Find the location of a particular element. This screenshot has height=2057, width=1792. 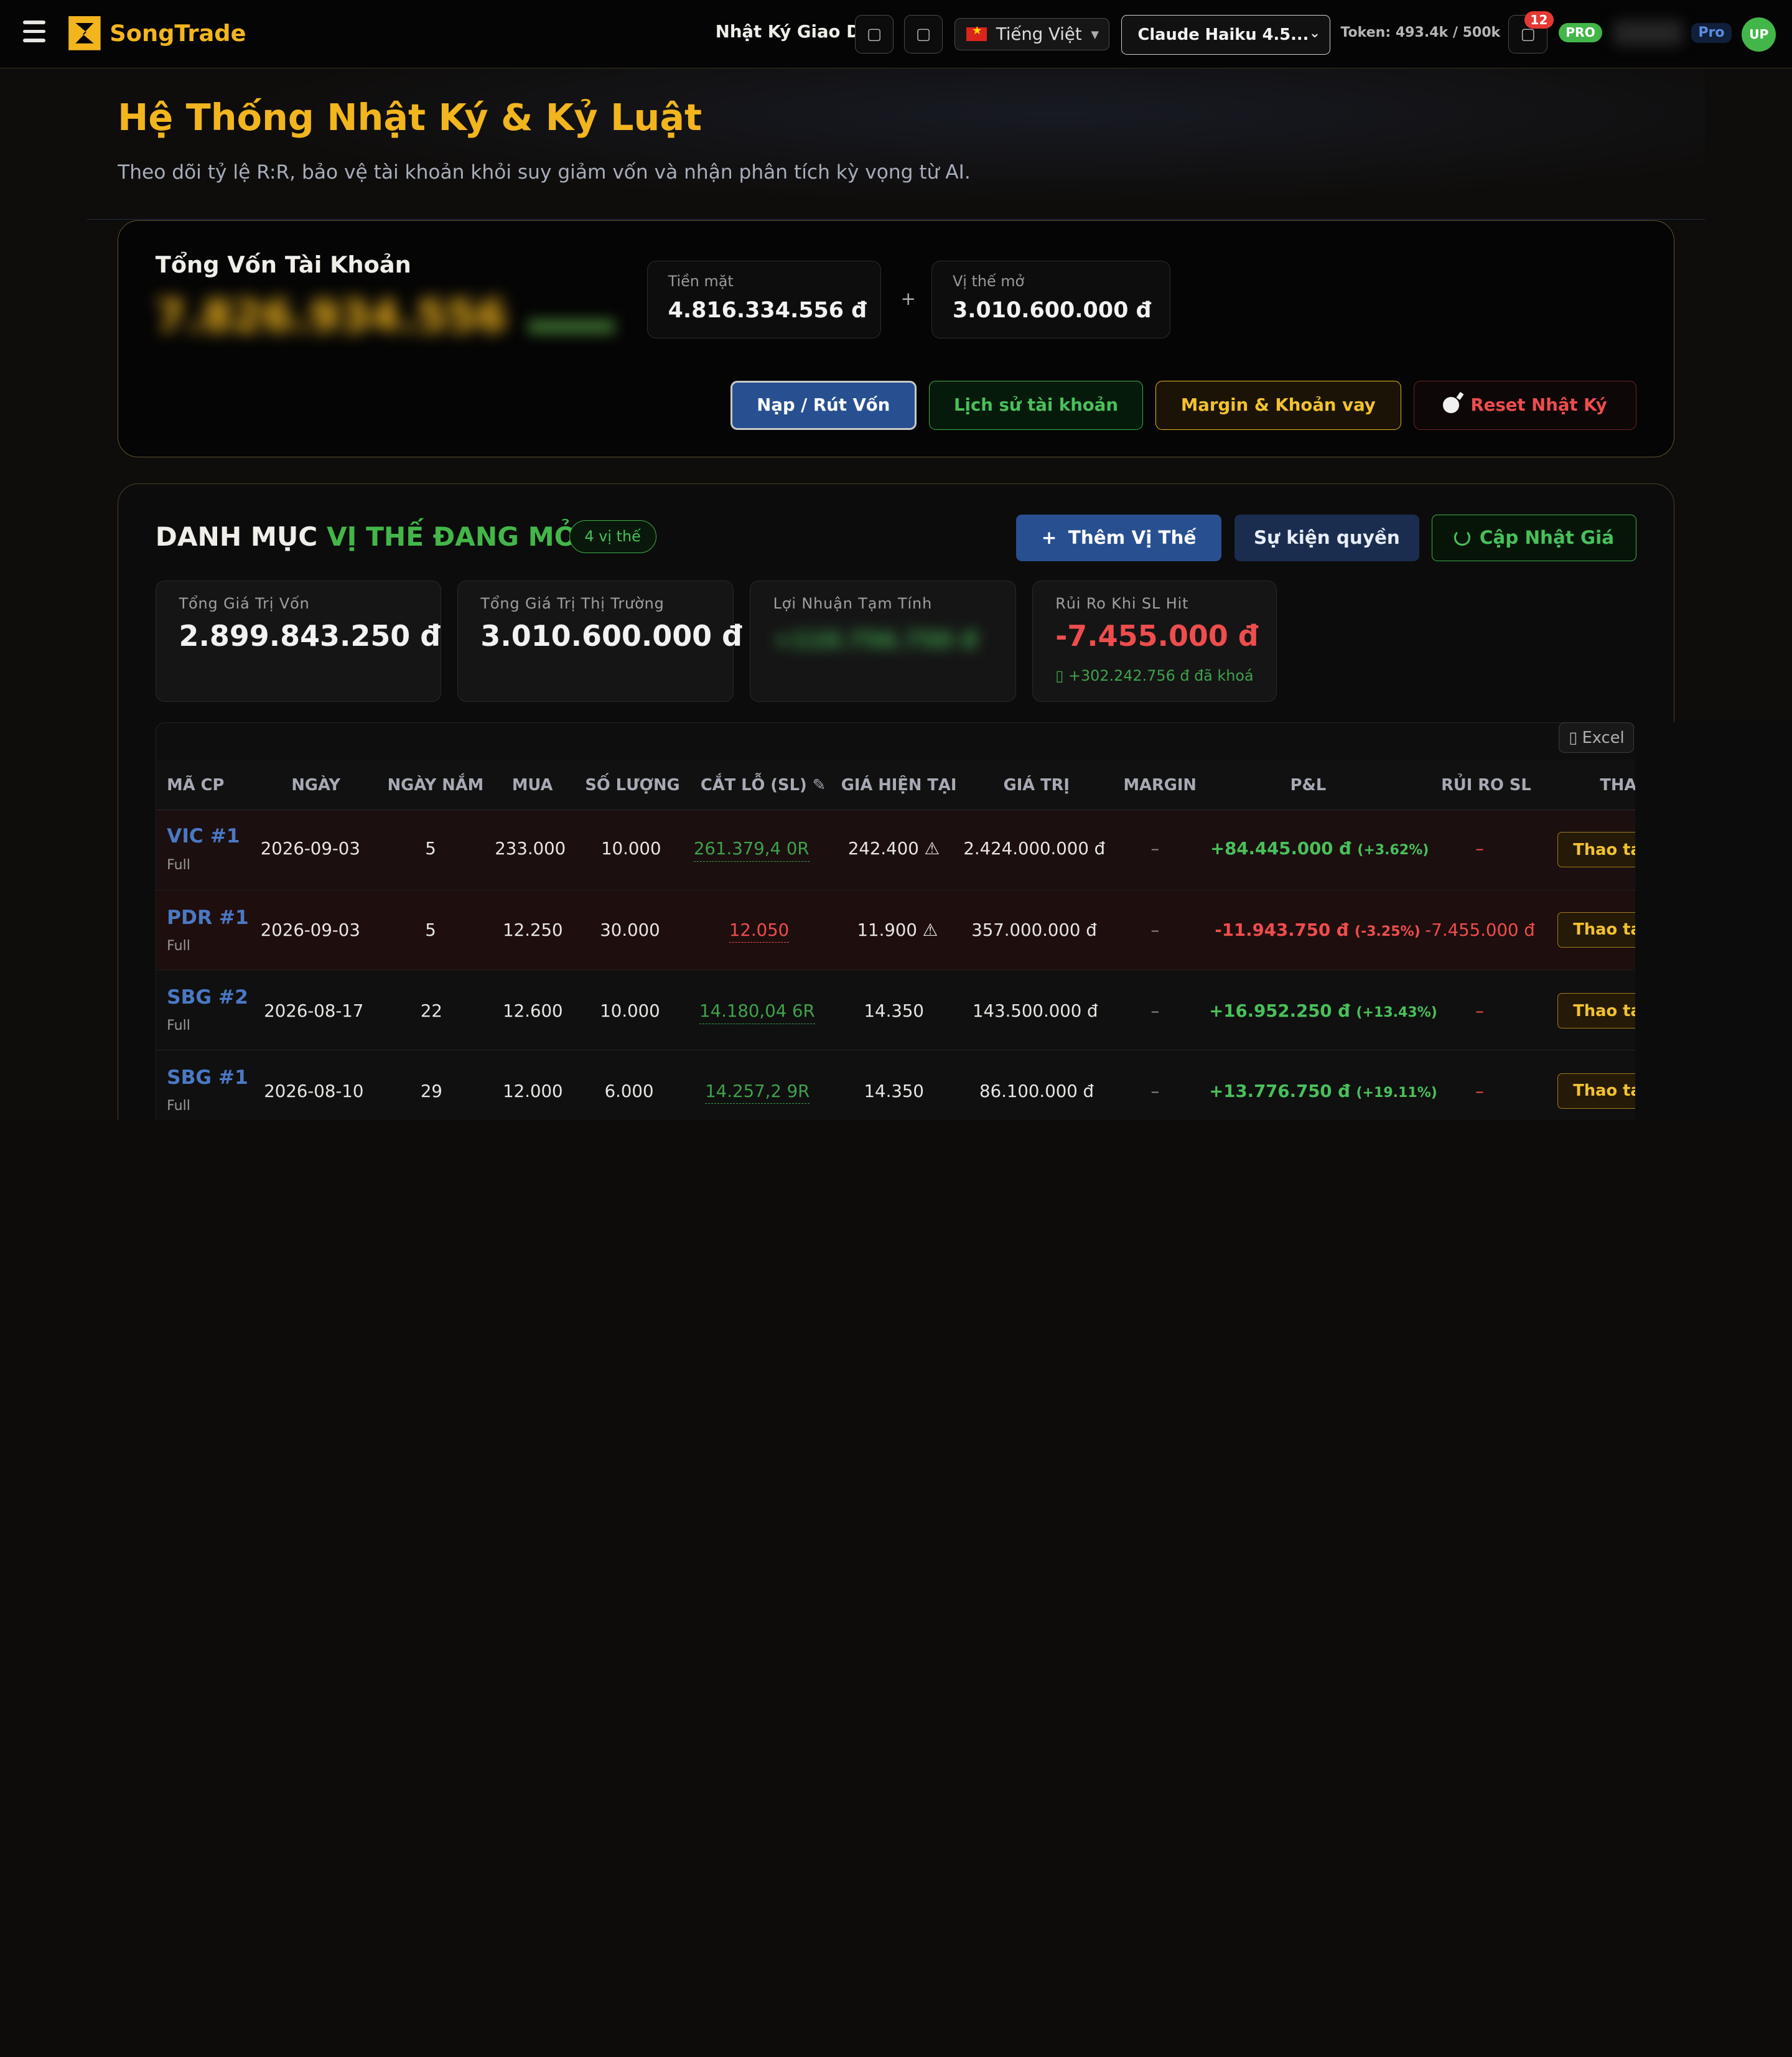

open-positions-box: Vị thế mở 3.010.600.000 đ is located at coordinates (1050, 299).